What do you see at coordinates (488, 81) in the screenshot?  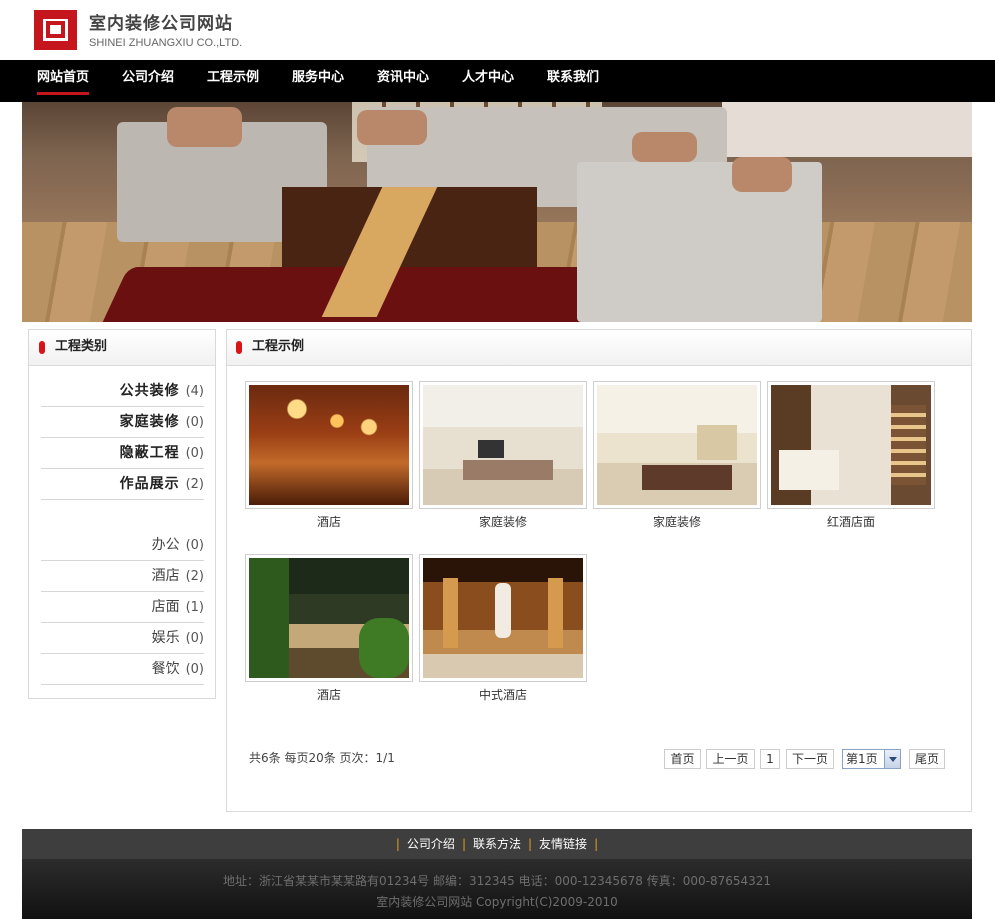 I see `nav-item-careers: 人才中心` at bounding box center [488, 81].